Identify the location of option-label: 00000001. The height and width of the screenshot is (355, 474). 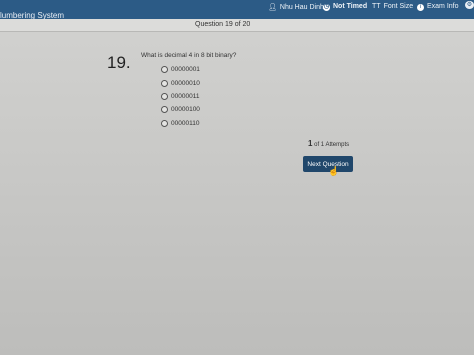
(185, 70).